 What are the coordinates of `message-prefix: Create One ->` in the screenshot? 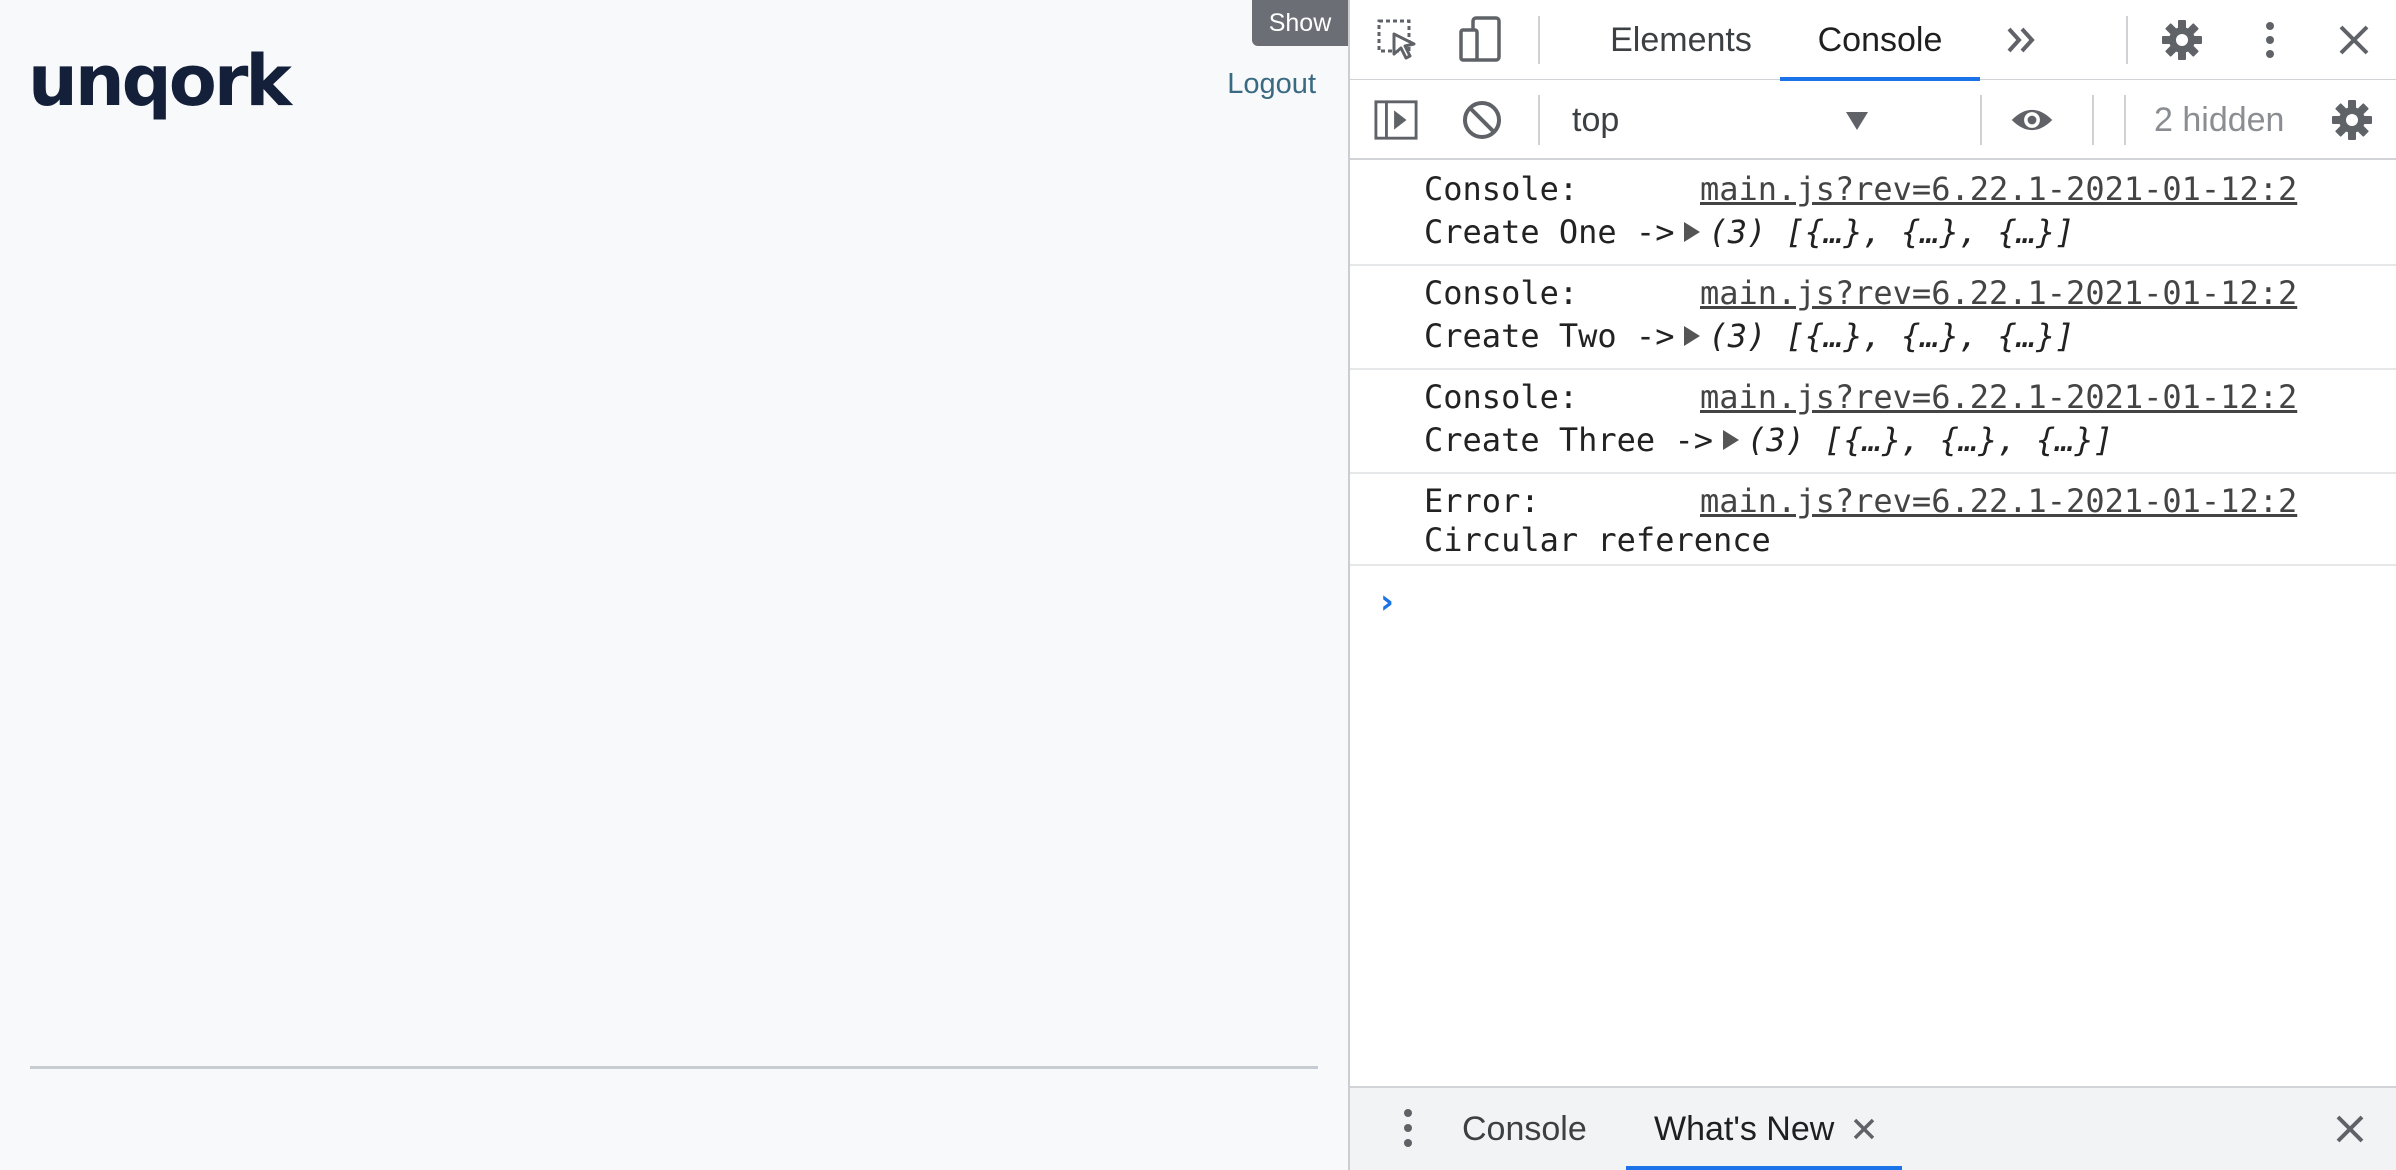 It's located at (1549, 232).